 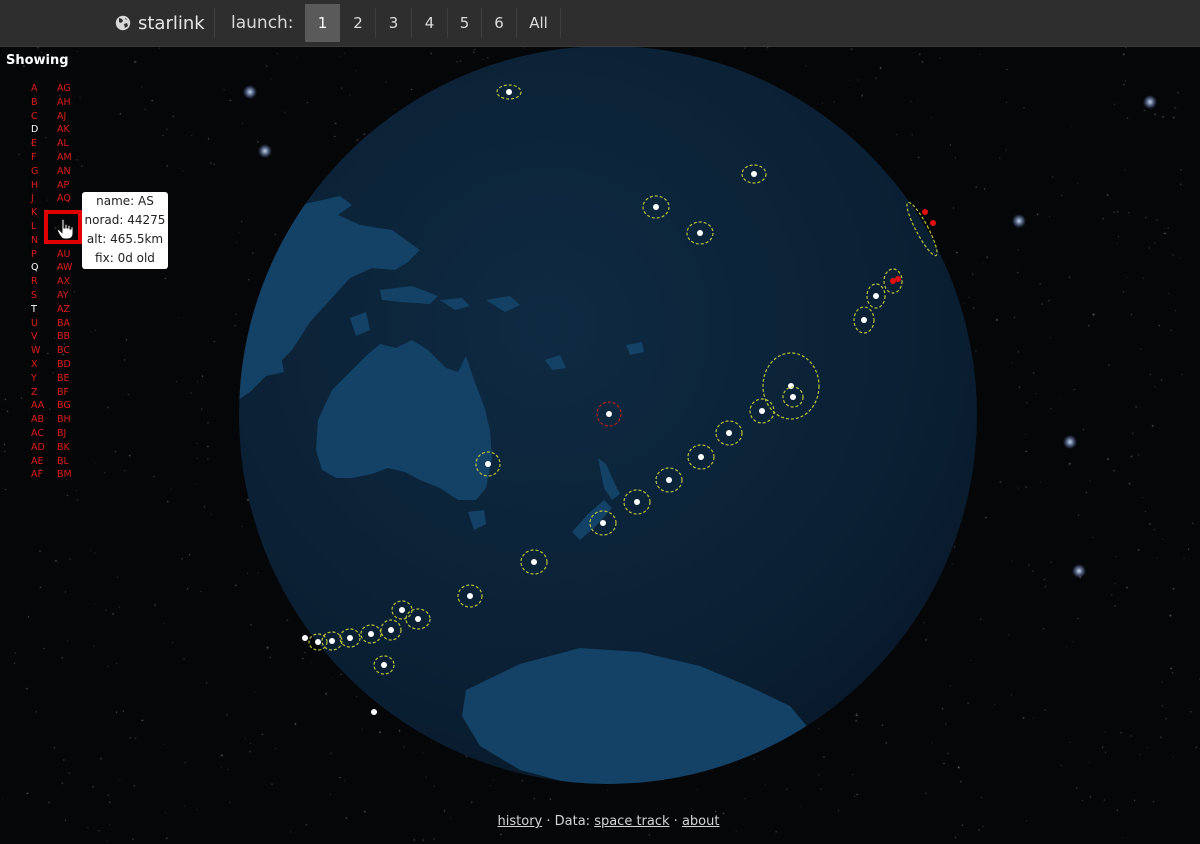 What do you see at coordinates (64, 282) in the screenshot?
I see `satellite-toggle: AX` at bounding box center [64, 282].